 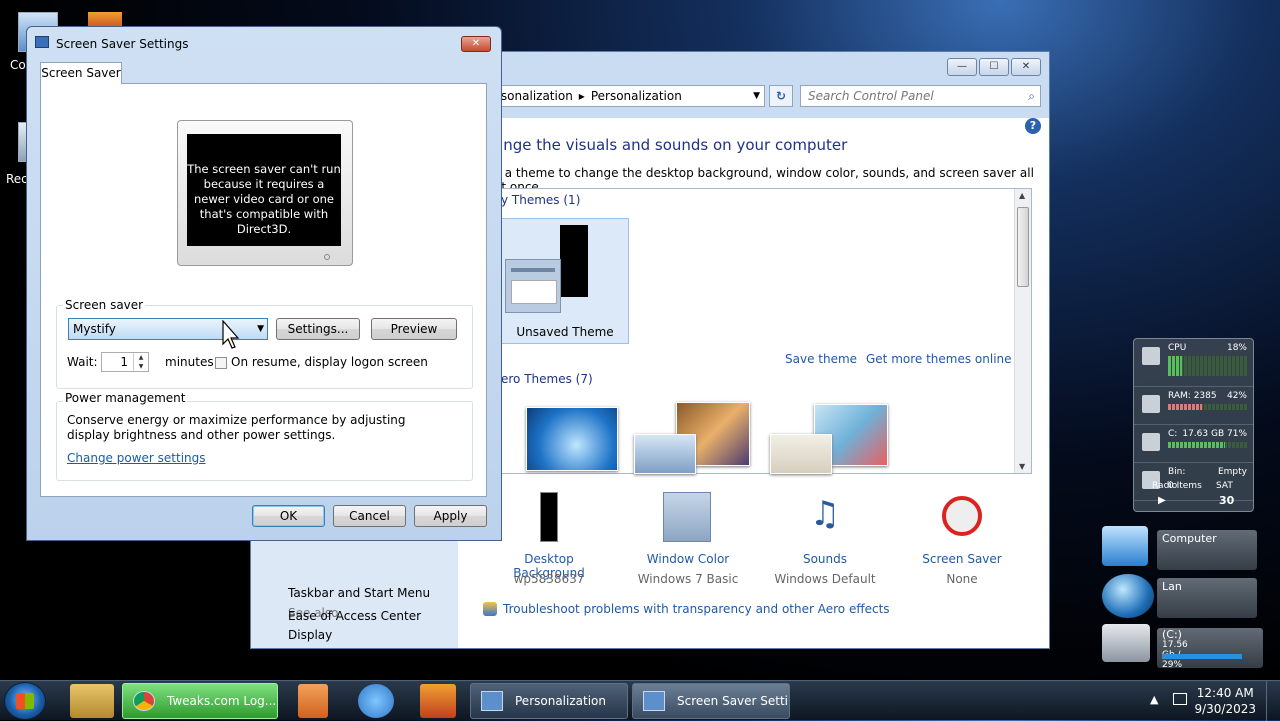 I want to click on network-icon, so click(x=1180, y=699).